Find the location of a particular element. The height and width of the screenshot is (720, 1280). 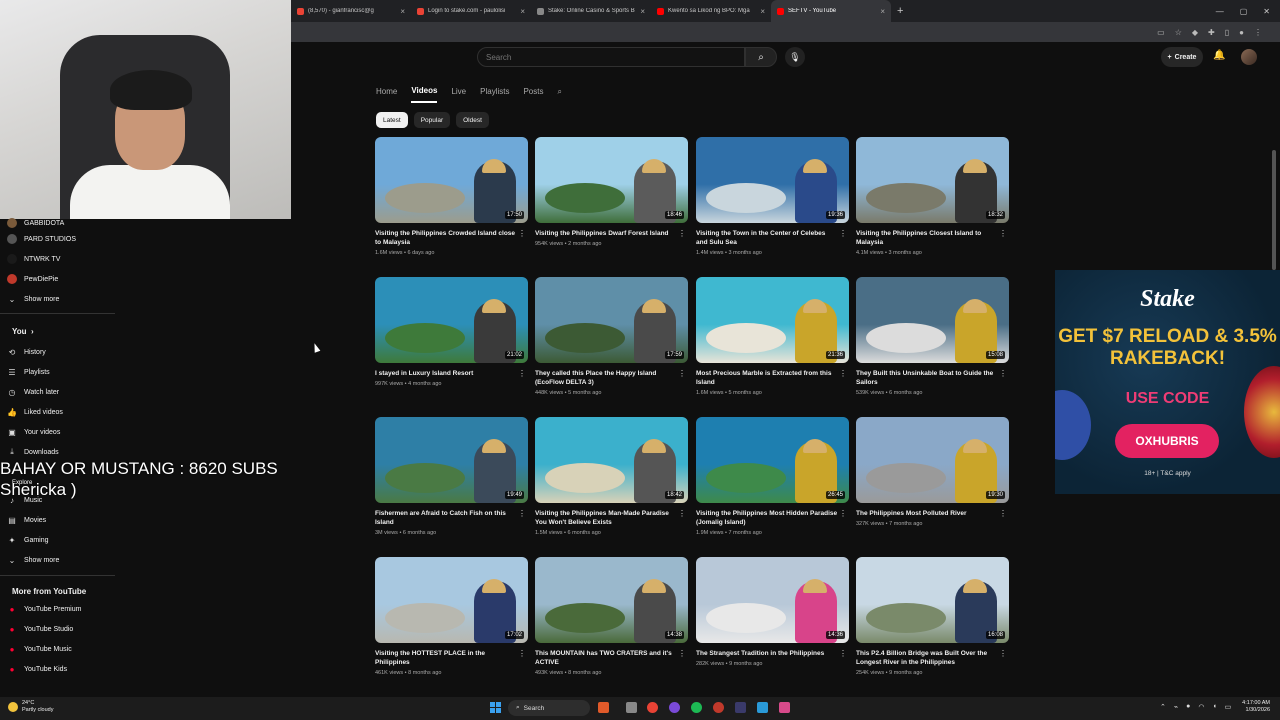

taskbar-explorer-icon is located at coordinates (631, 707).